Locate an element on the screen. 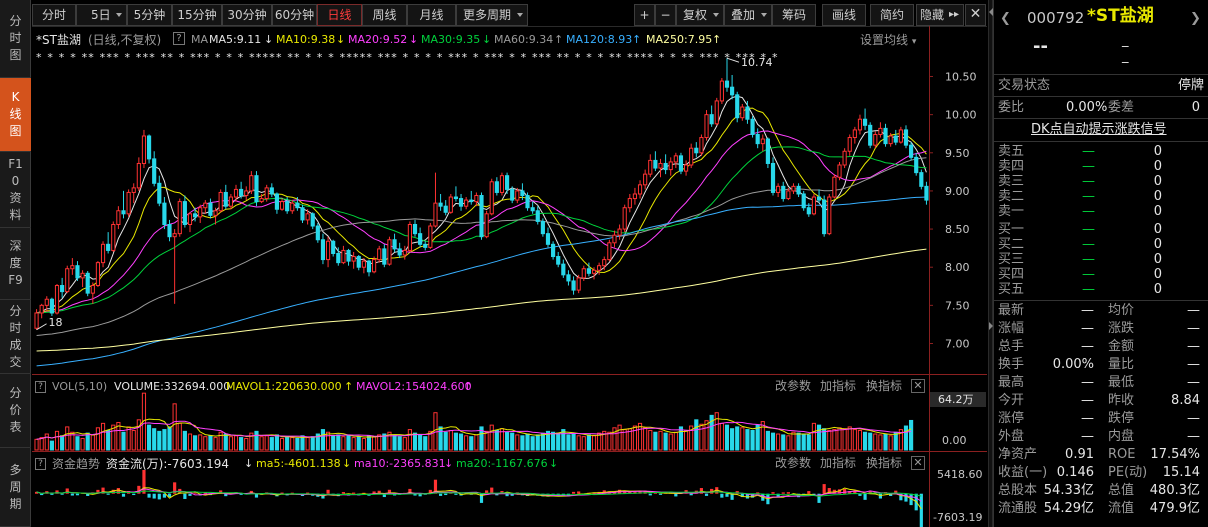 The width and height of the screenshot is (1208, 527). flow-close-icon: ✕ is located at coordinates (918, 463).